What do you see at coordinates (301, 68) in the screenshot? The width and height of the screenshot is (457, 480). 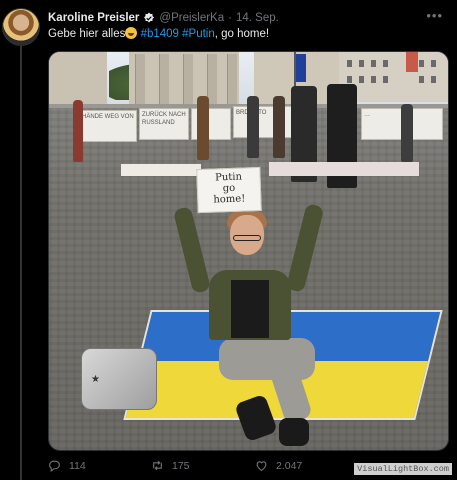 I see `photo-small-flag` at bounding box center [301, 68].